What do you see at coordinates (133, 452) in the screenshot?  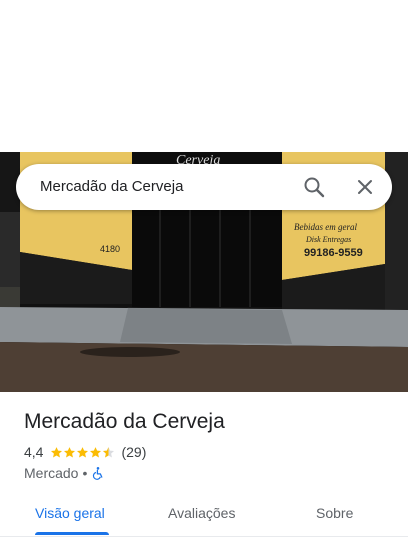 I see `review-count: (29)` at bounding box center [133, 452].